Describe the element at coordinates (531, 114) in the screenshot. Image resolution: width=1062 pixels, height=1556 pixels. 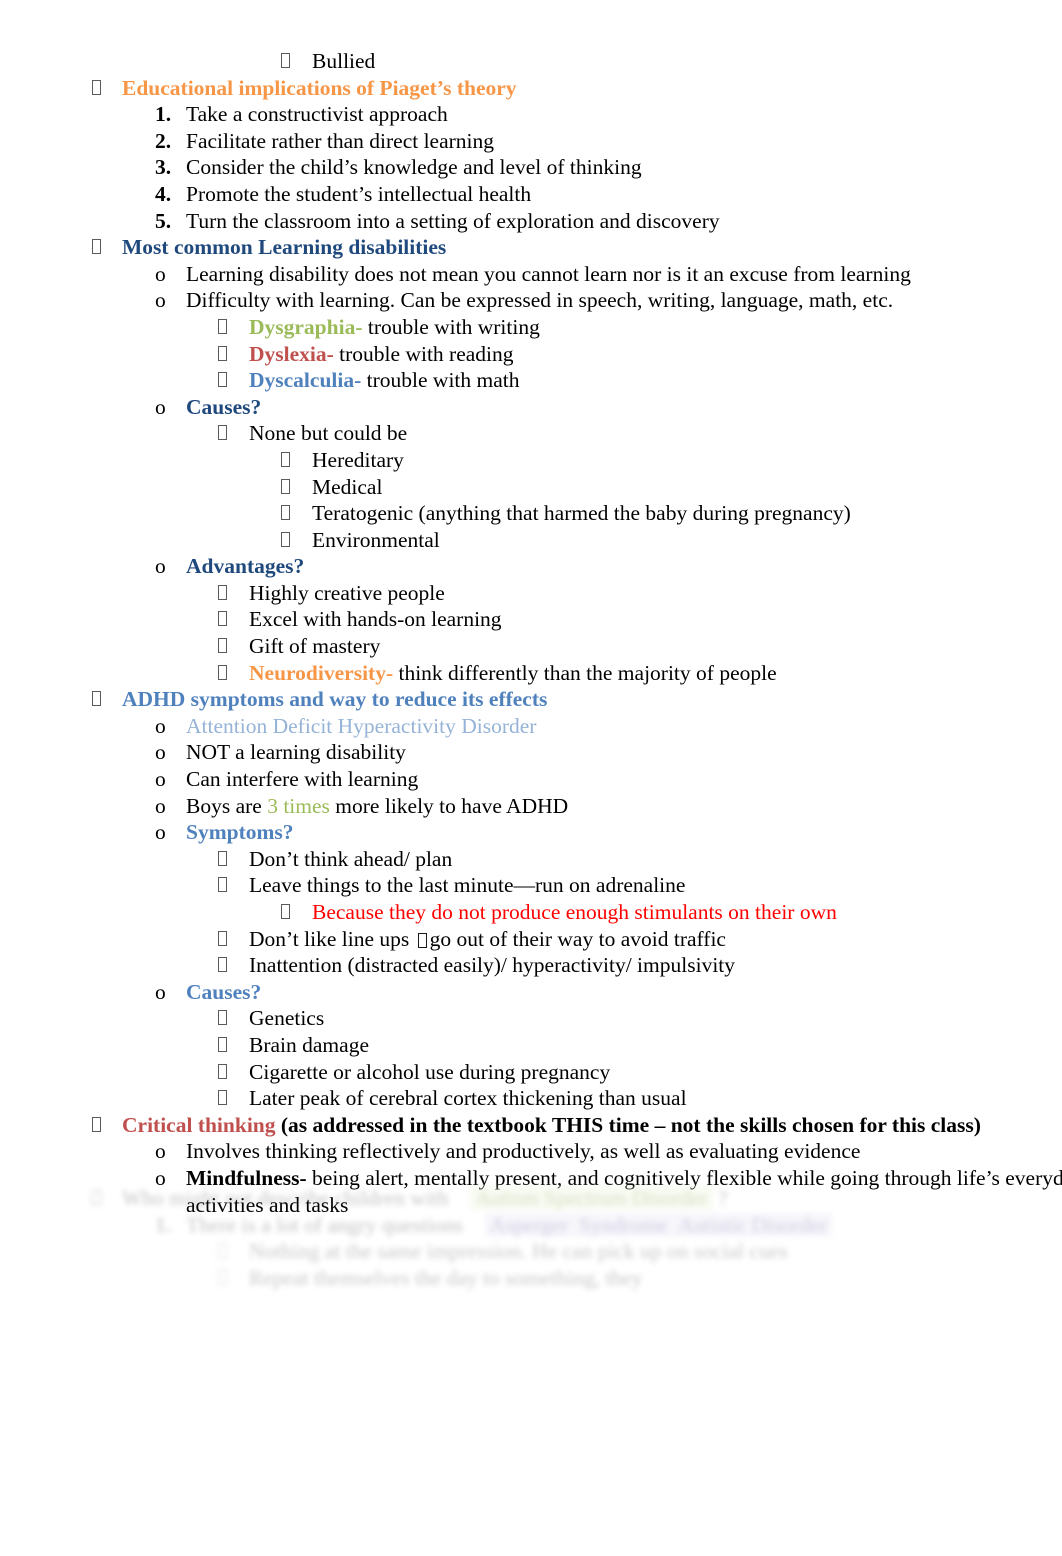
I see `list-item: 1. Take a constructivist approach` at that location.